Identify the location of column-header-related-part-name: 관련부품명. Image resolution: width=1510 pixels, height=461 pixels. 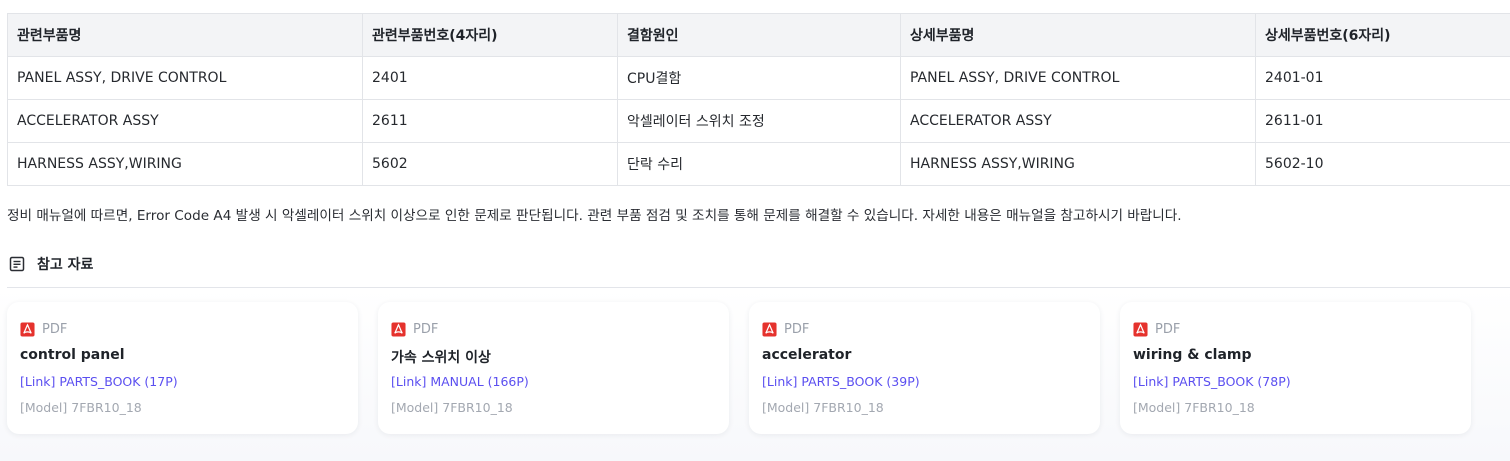
(185, 35).